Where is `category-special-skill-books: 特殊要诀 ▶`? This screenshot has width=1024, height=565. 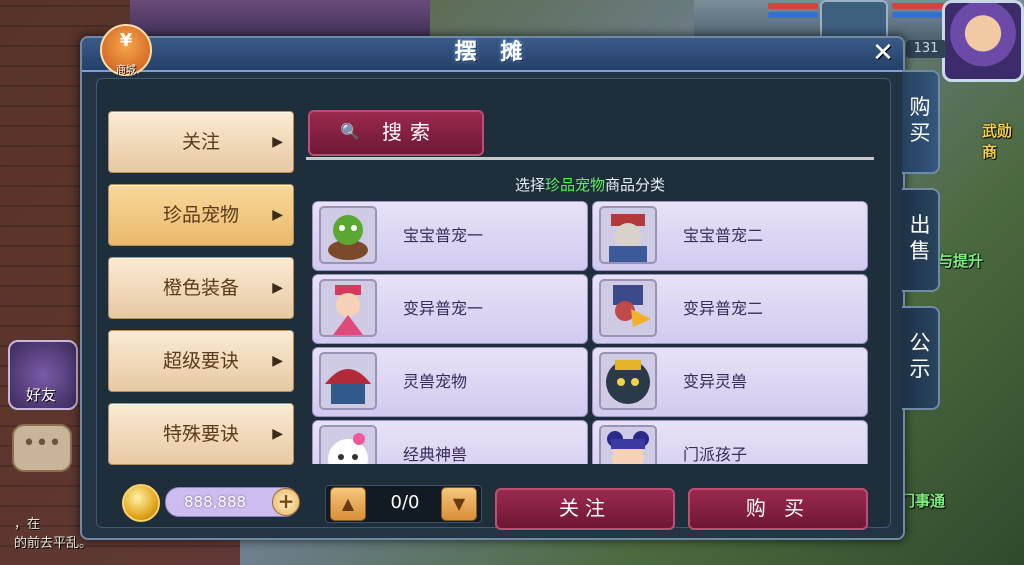
category-special-skill-books: 特殊要诀 ▶ is located at coordinates (201, 434).